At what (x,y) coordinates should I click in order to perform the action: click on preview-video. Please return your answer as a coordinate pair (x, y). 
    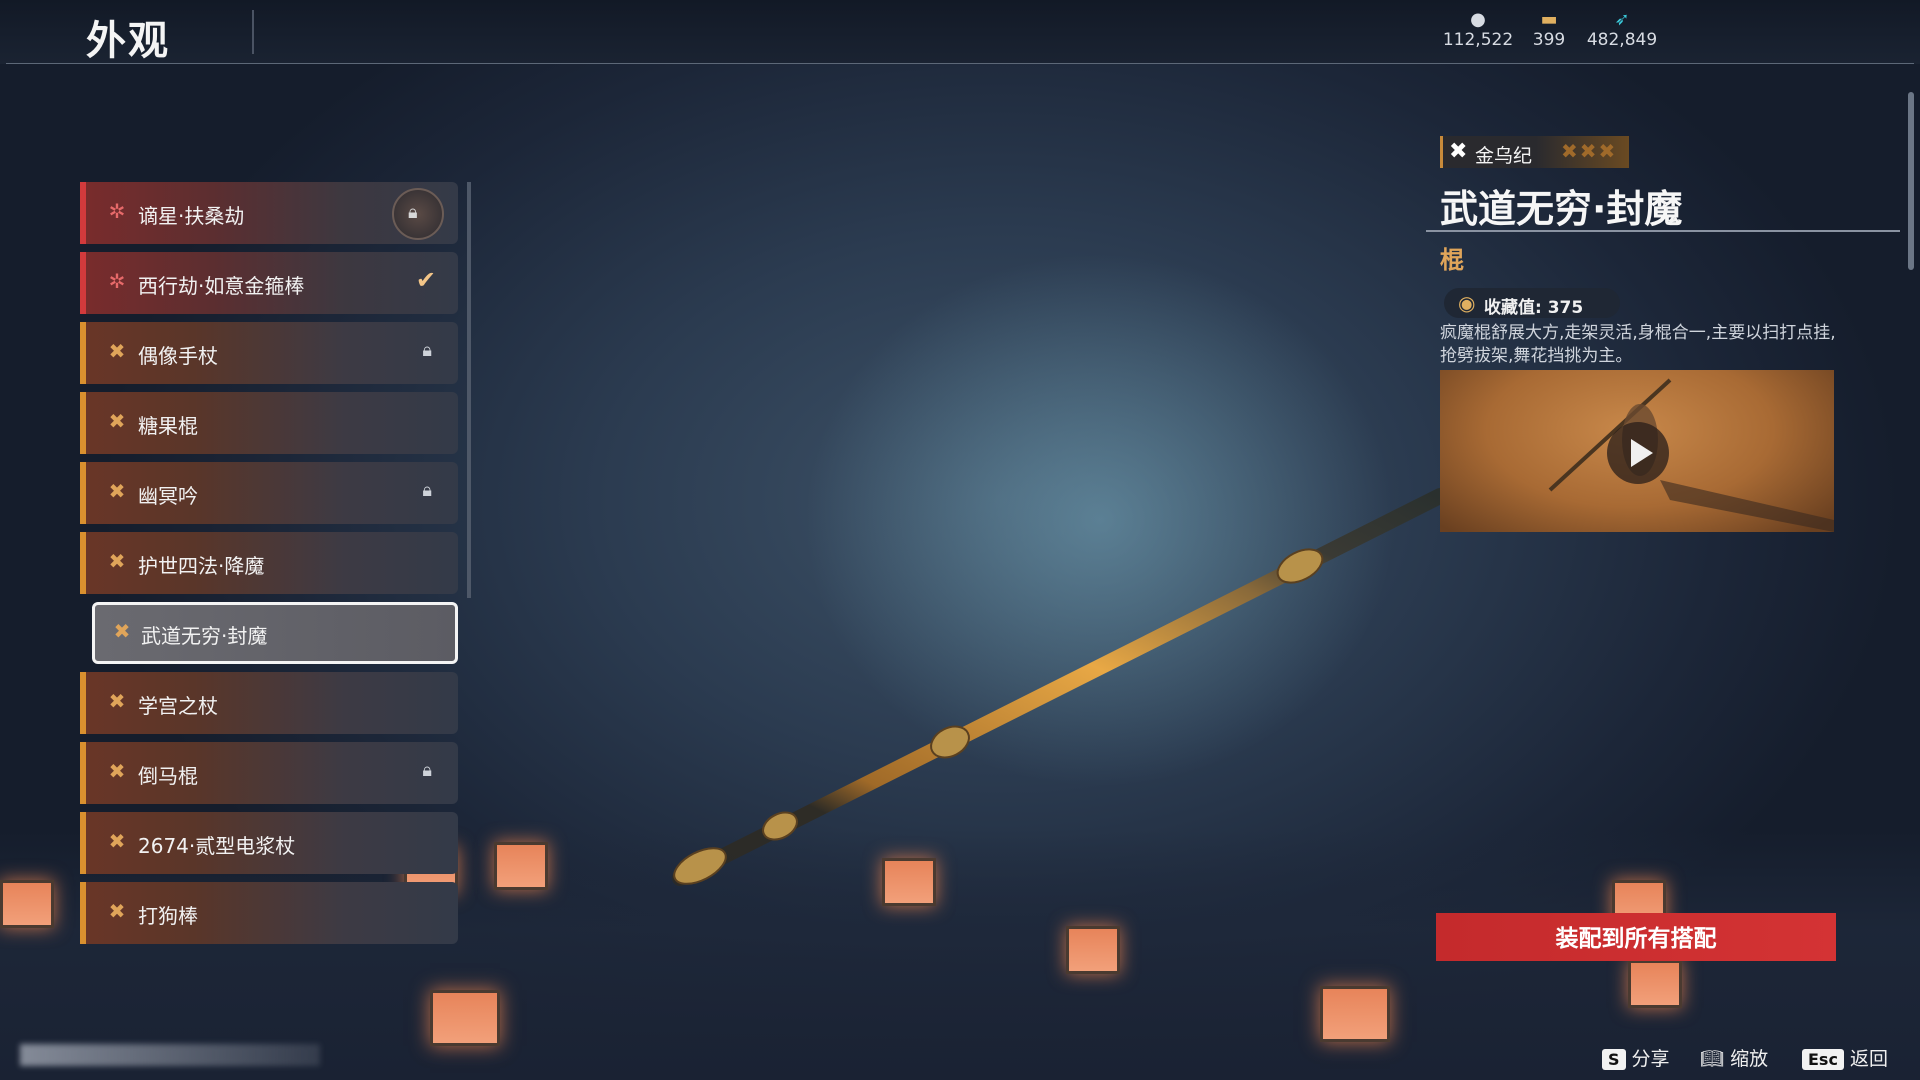
    Looking at the image, I should click on (1637, 451).